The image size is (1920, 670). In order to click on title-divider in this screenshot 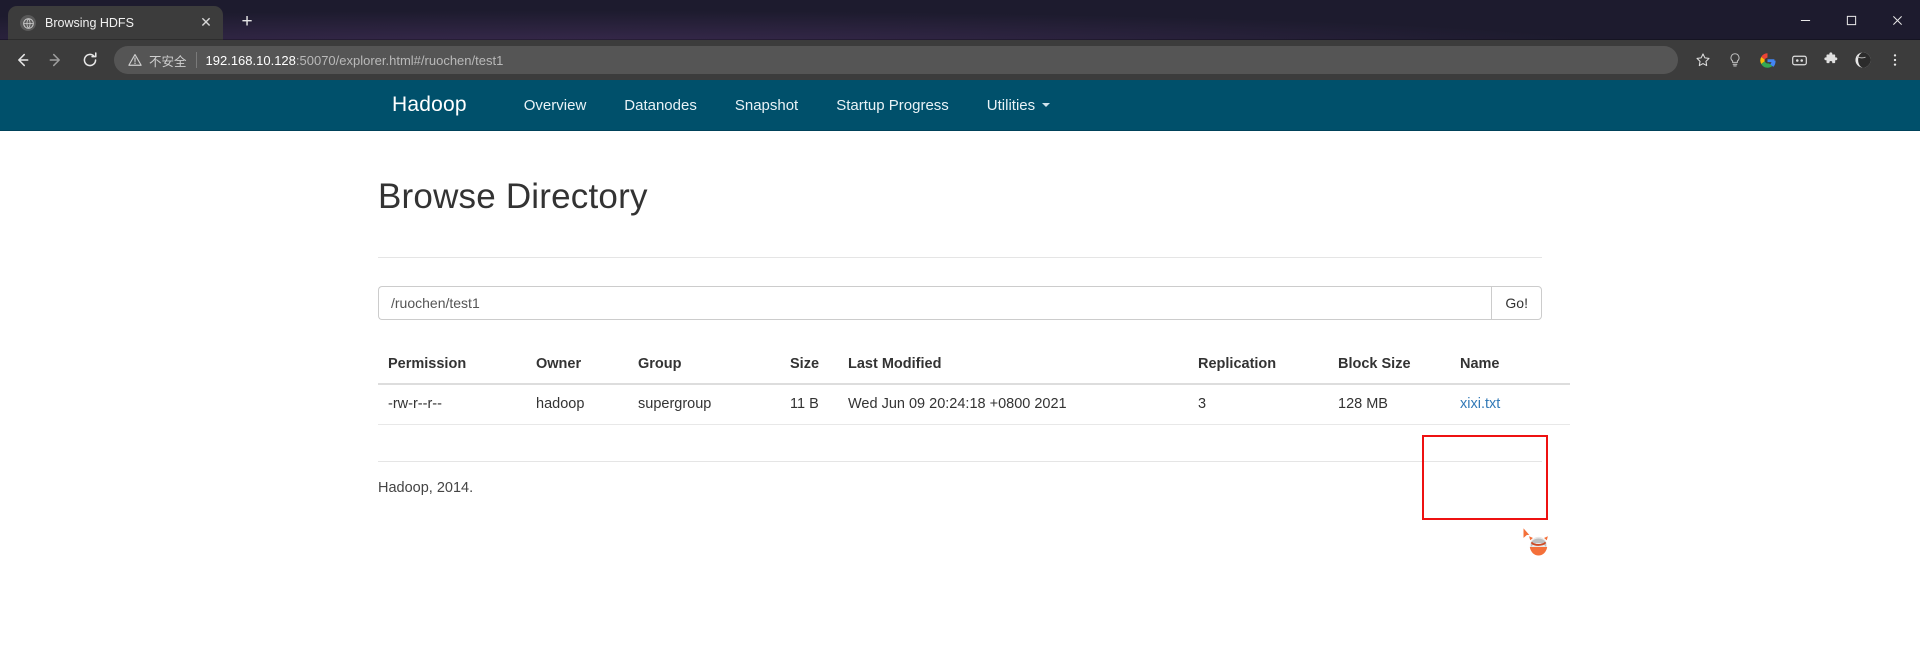, I will do `click(960, 257)`.